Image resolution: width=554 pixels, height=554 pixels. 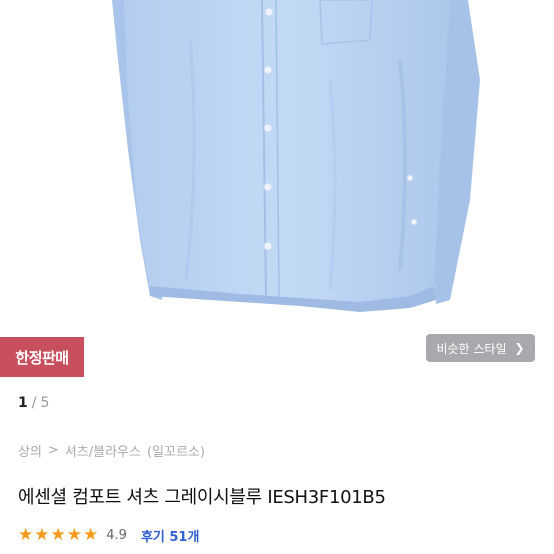 What do you see at coordinates (30, 450) in the screenshot?
I see `breadcrumb-item-top: 상의` at bounding box center [30, 450].